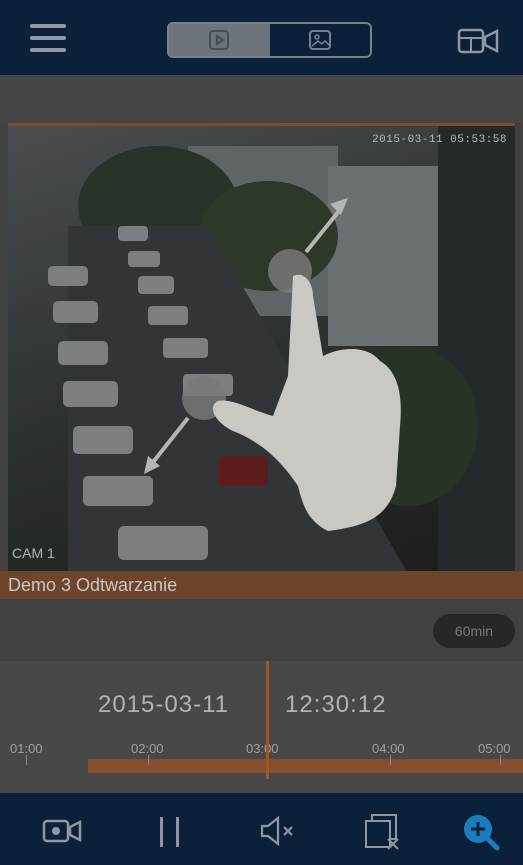  Describe the element at coordinates (305, 766) in the screenshot. I see `recording-segment` at that location.